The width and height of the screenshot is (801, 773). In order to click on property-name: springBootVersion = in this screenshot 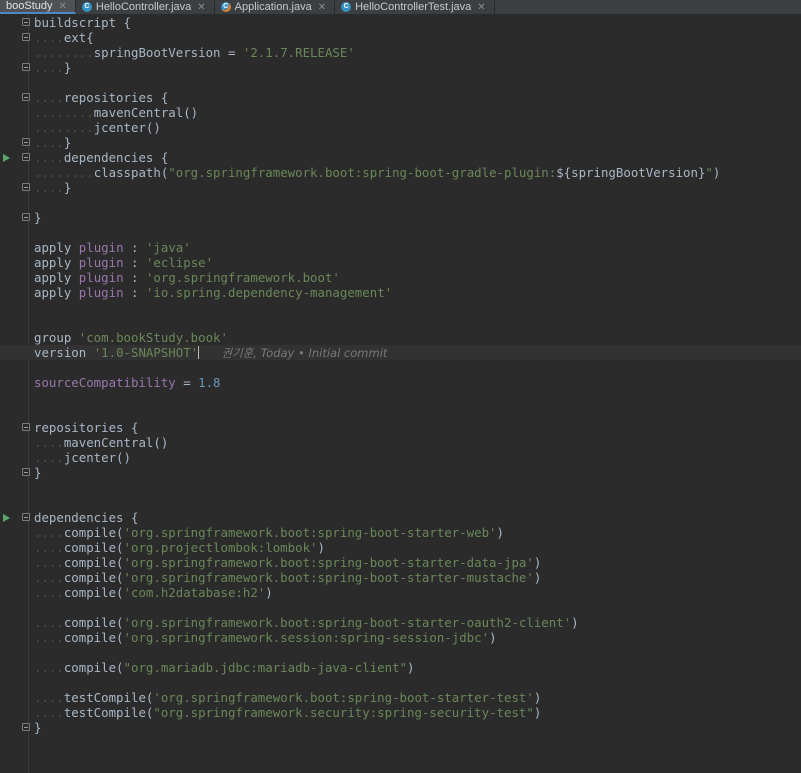, I will do `click(168, 52)`.